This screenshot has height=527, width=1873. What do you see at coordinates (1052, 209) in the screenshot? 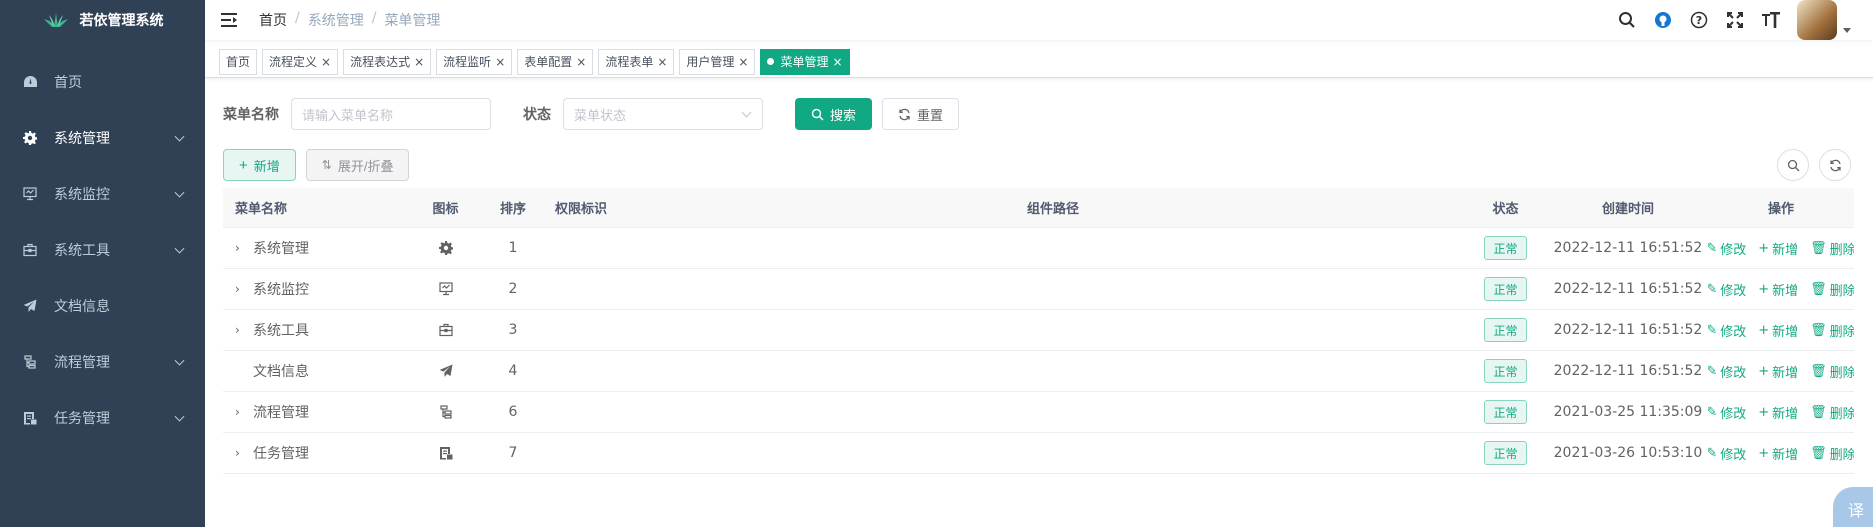
I see `col-header-component: 组件路径` at bounding box center [1052, 209].